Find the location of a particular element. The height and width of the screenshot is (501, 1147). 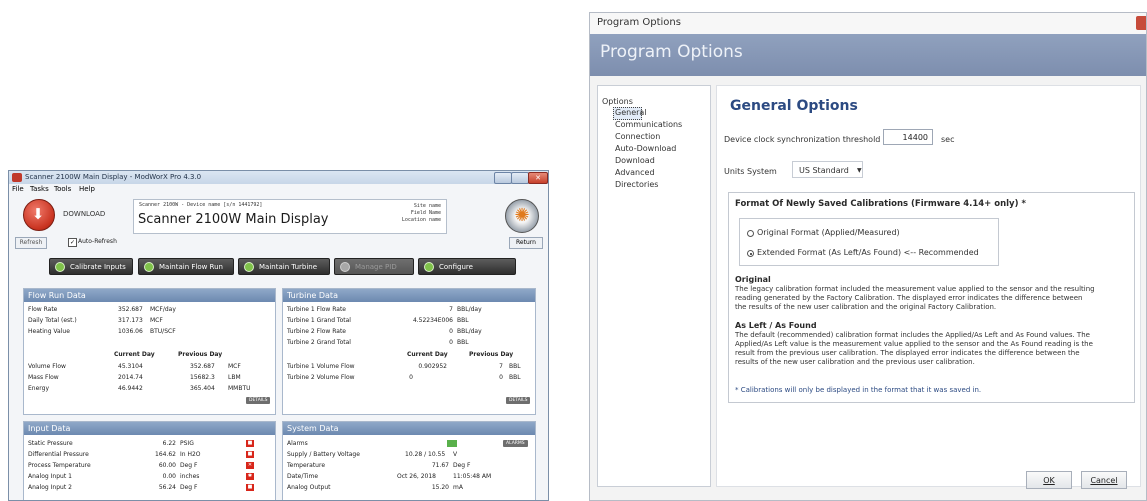

banner-title: Program Options is located at coordinates (671, 52).